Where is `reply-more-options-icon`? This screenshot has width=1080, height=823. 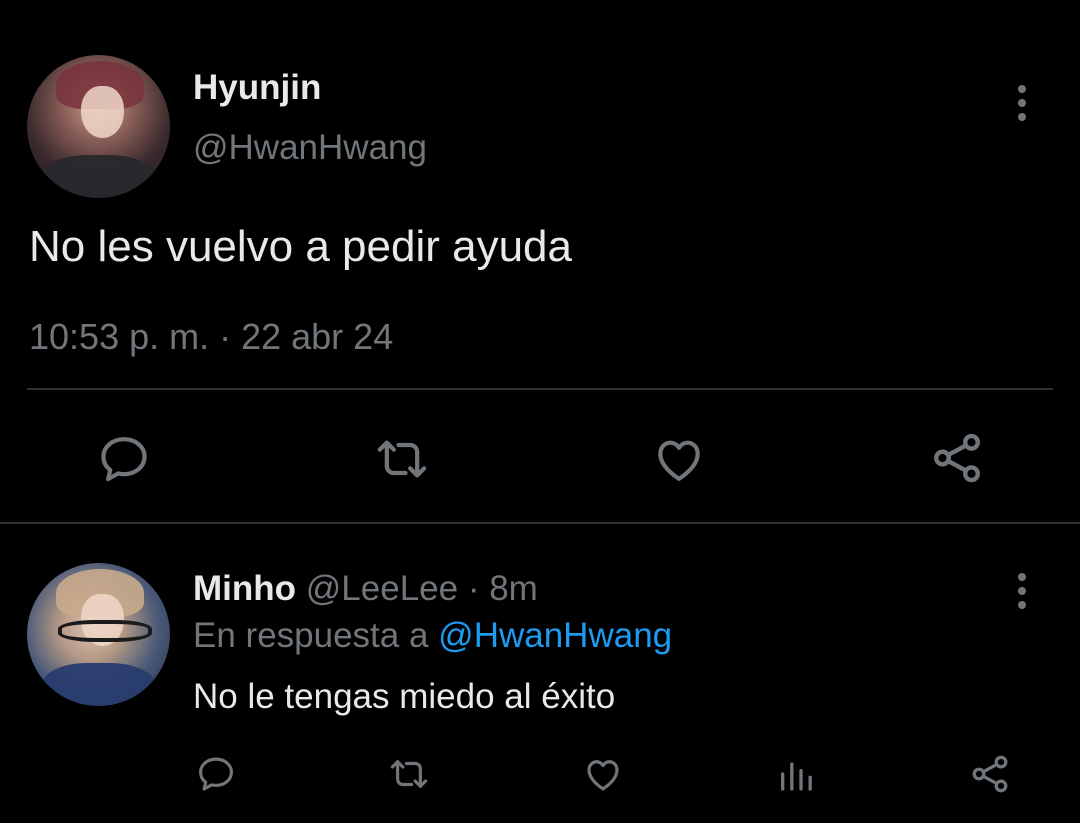 reply-more-options-icon is located at coordinates (1022, 591).